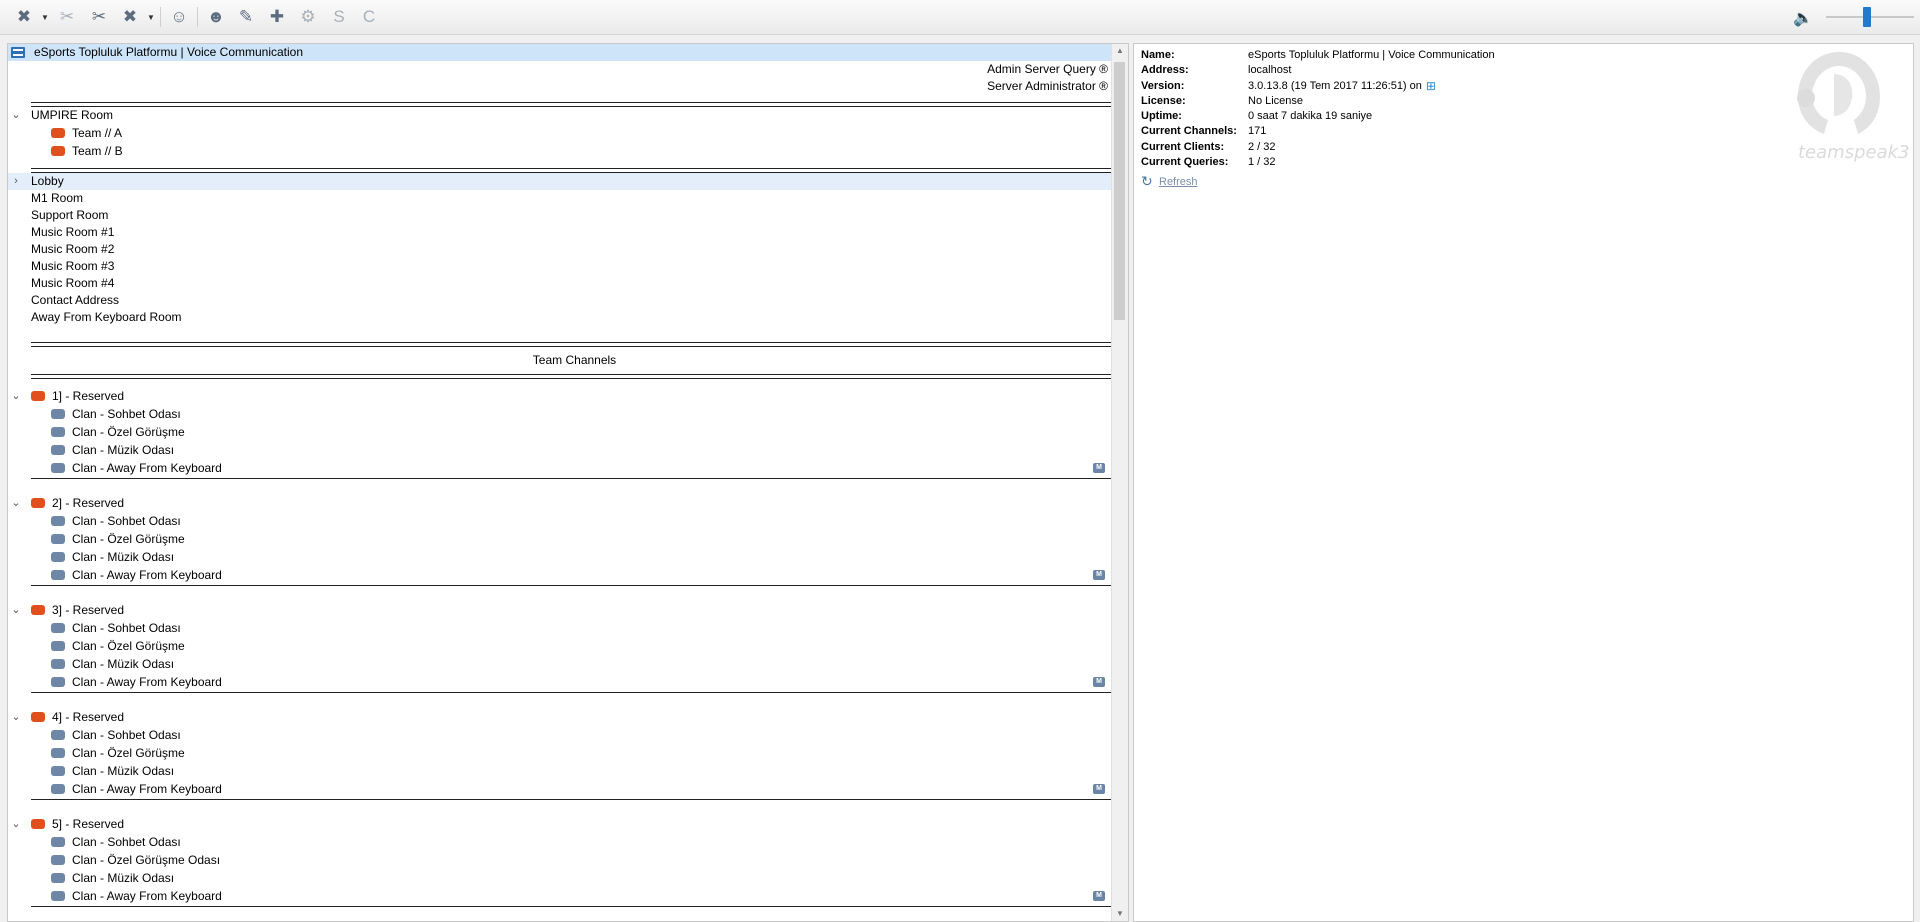 The height and width of the screenshot is (922, 1920). I want to click on channel-room: › Lobby, so click(559, 181).